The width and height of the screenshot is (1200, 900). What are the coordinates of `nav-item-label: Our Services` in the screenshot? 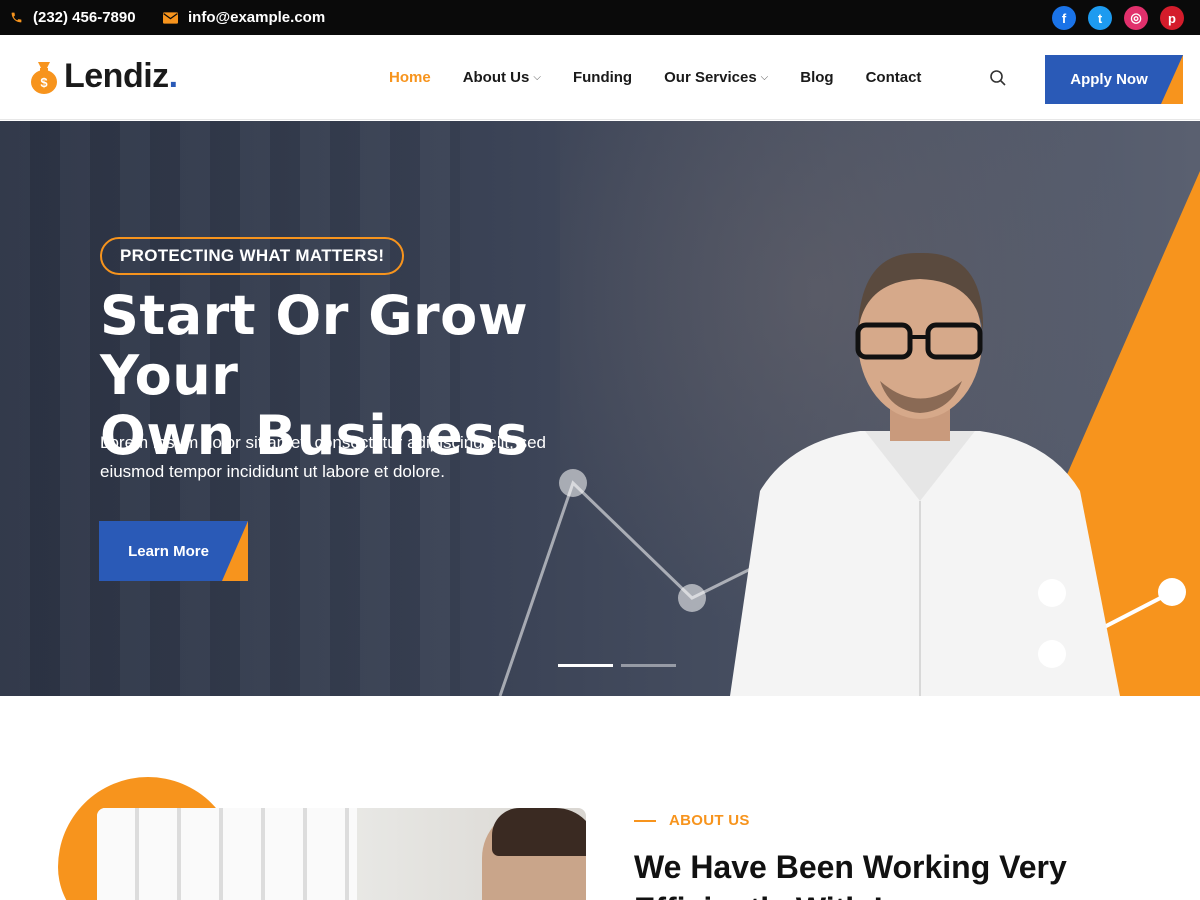 It's located at (710, 77).